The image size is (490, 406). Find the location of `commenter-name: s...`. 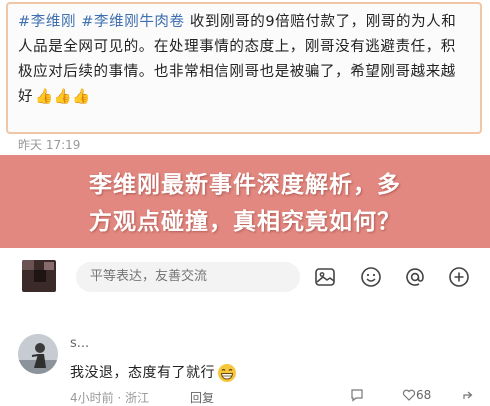

commenter-name: s... is located at coordinates (79, 343).